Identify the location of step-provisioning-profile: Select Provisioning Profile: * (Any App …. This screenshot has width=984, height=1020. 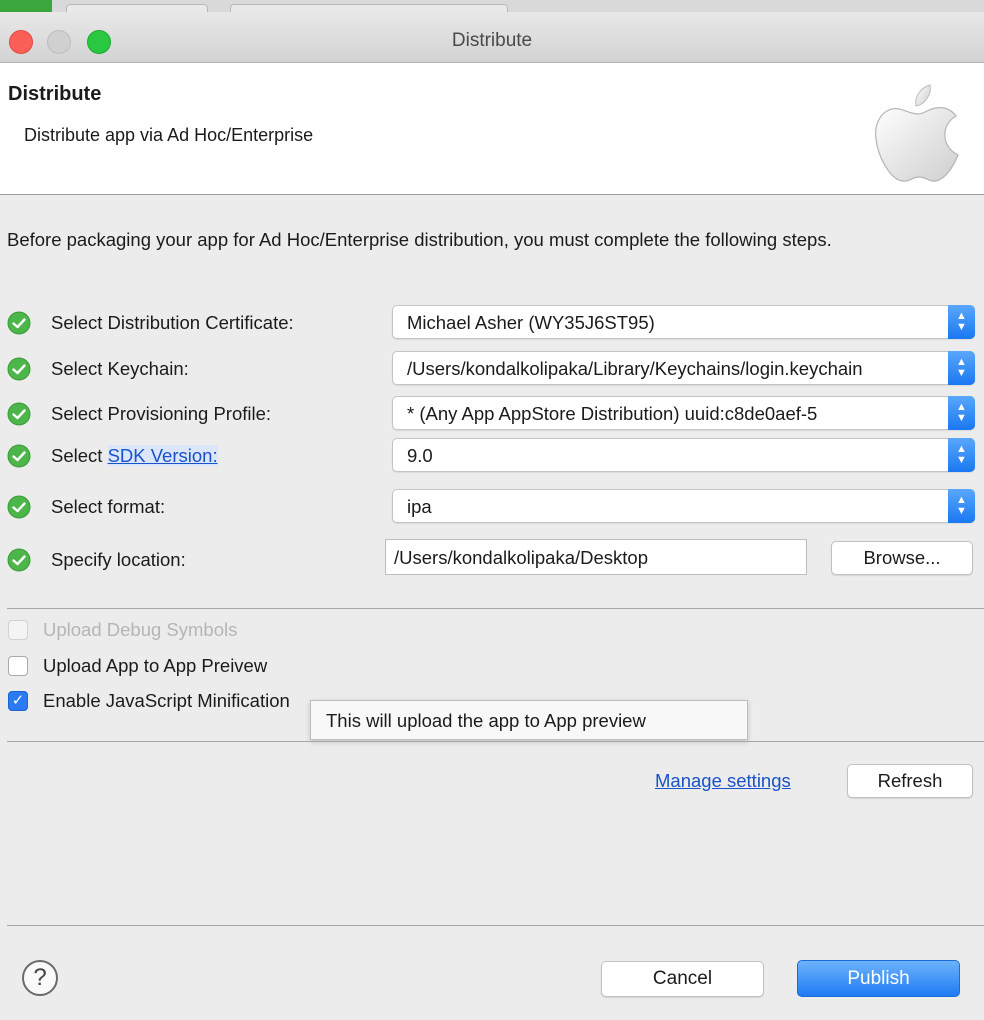
(492, 413).